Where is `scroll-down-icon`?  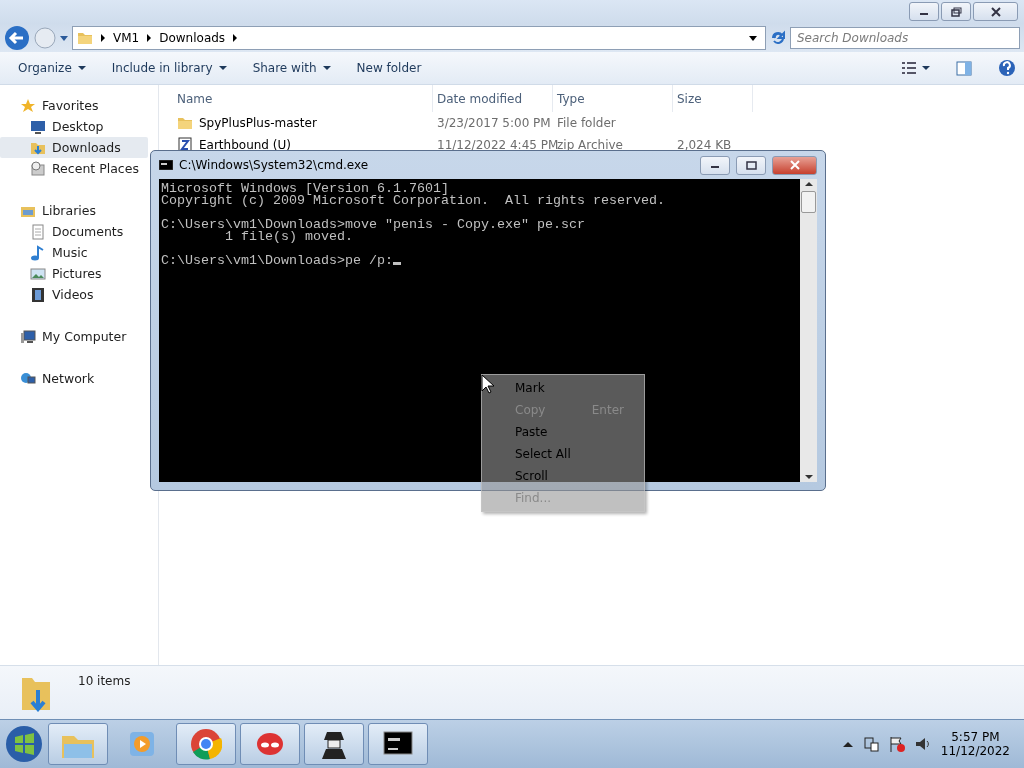
scroll-down-icon is located at coordinates (808, 477).